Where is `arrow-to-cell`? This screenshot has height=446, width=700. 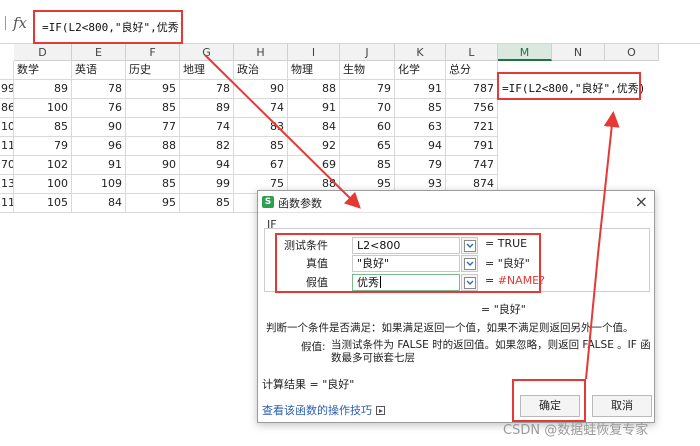
arrow-to-cell is located at coordinates (602, 245).